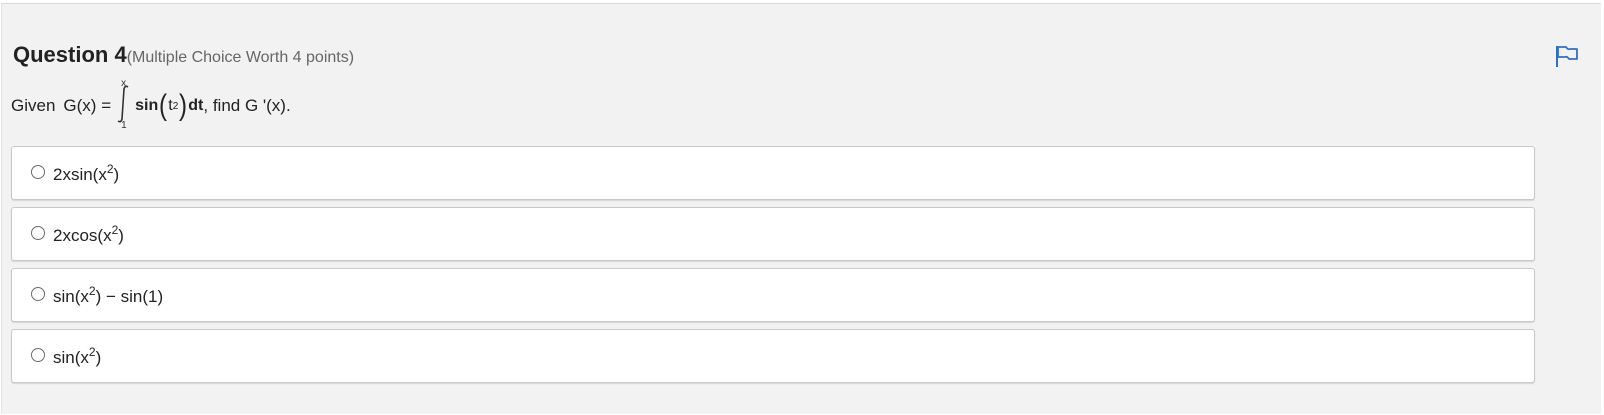  What do you see at coordinates (175, 106) in the screenshot?
I see `integrand-exp: 2` at bounding box center [175, 106].